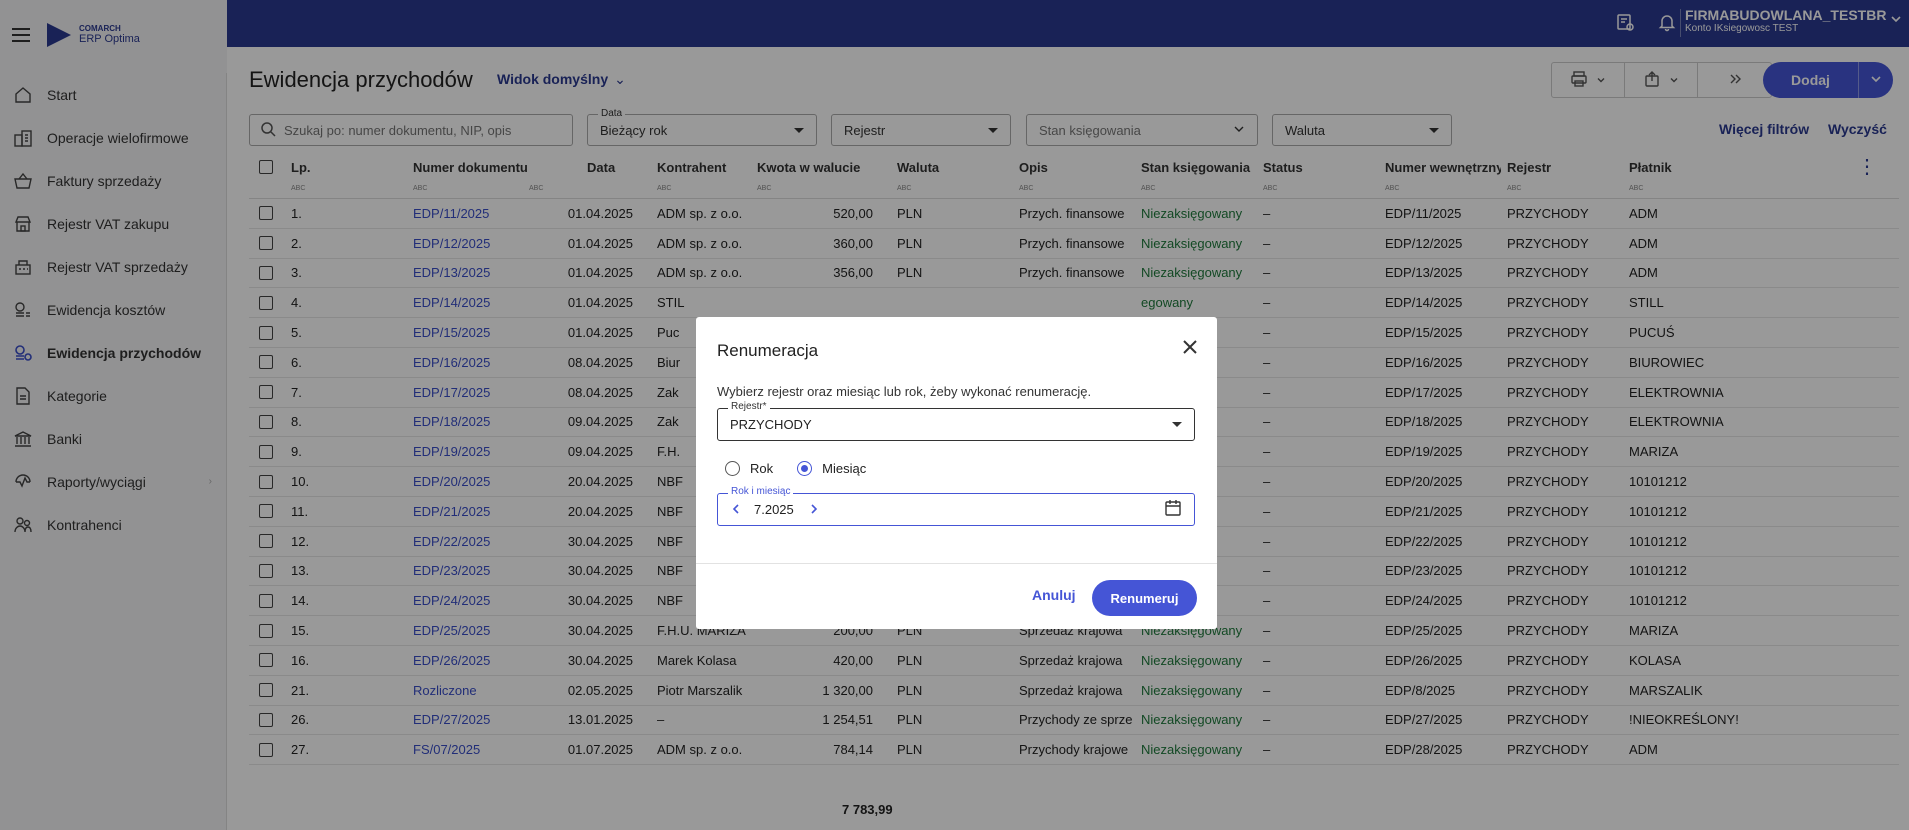 The width and height of the screenshot is (1909, 830). What do you see at coordinates (1177, 424) in the screenshot?
I see `dropdown-arrow-icon` at bounding box center [1177, 424].